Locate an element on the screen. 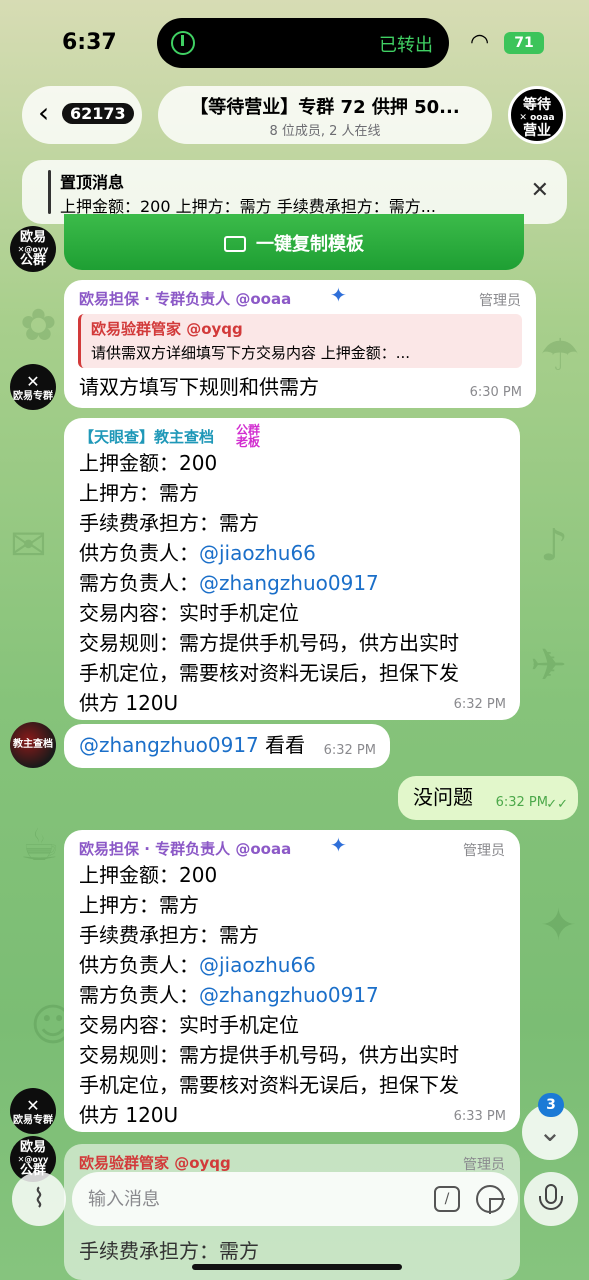 Image resolution: width=589 pixels, height=1280 pixels. message-input is located at coordinates (258, 1199).